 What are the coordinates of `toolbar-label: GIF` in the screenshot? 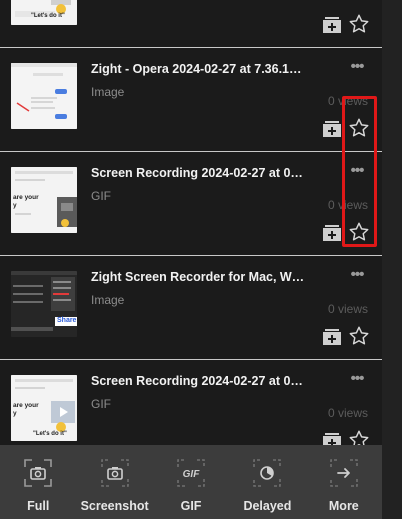 It's located at (191, 506).